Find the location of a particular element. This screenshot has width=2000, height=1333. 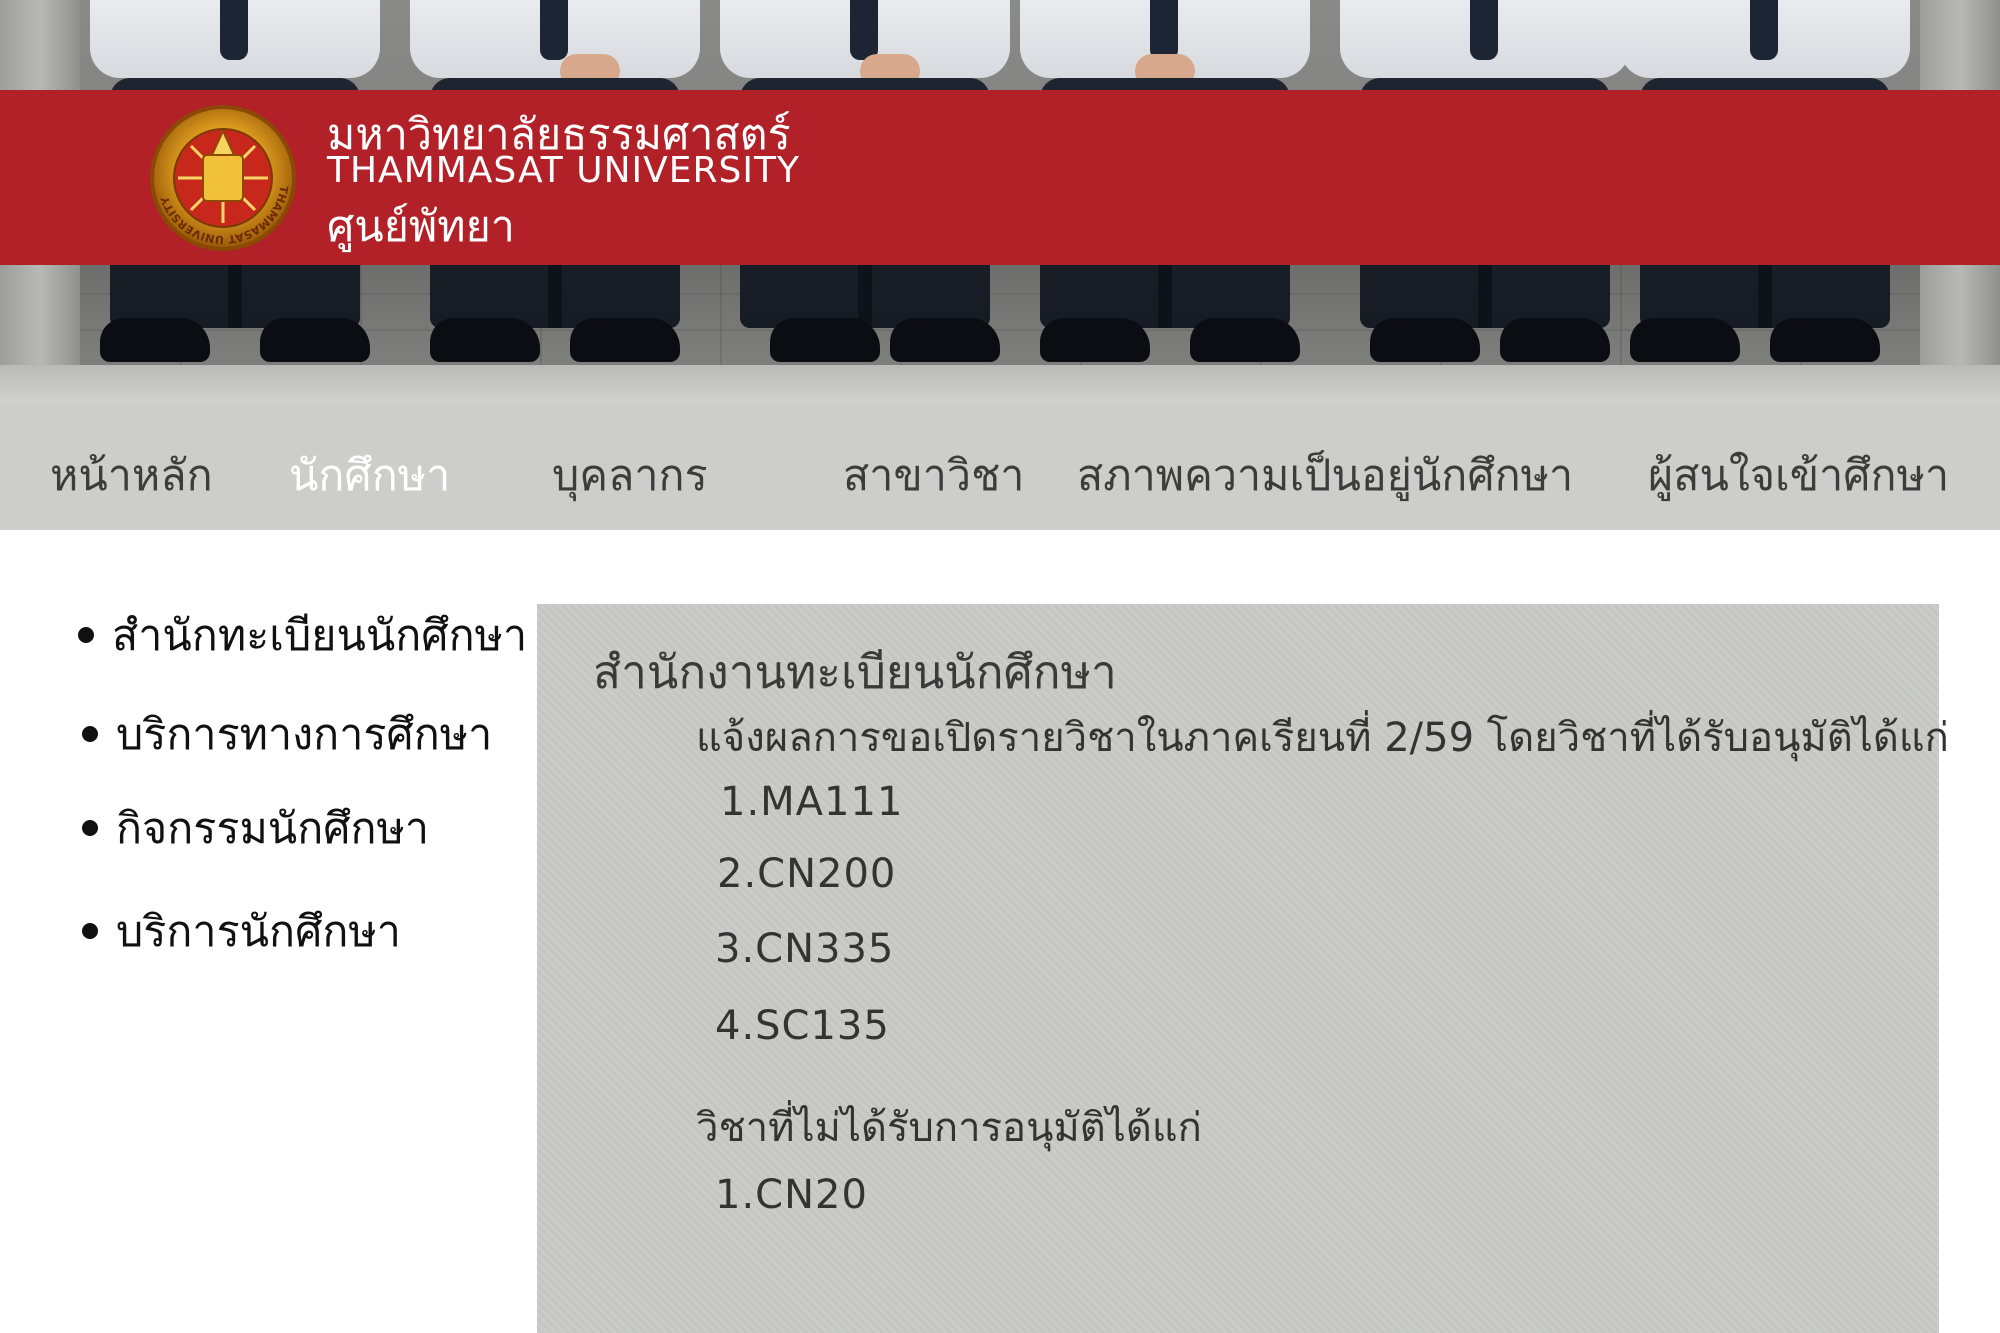

nav-item-prospective-students: ผู้สนใจเข้าศึกษา is located at coordinates (1798, 475).